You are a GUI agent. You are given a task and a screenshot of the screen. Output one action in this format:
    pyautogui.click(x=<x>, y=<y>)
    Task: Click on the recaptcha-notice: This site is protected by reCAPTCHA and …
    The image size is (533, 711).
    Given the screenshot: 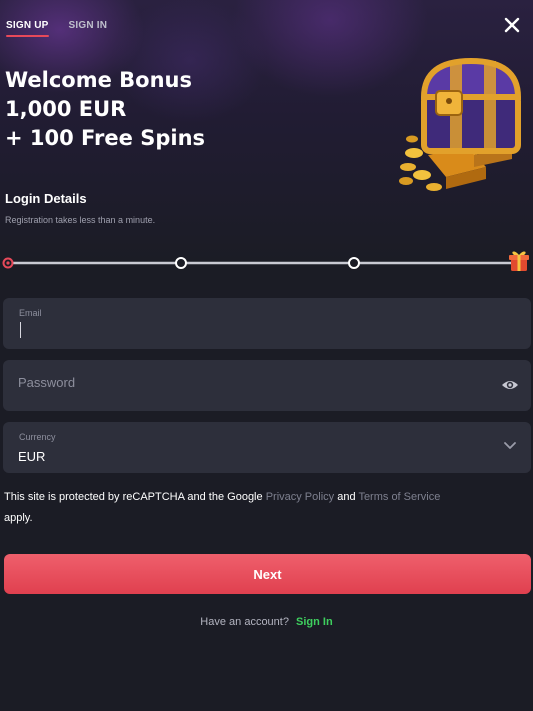 What is the action you would take?
    pyautogui.click(x=264, y=508)
    